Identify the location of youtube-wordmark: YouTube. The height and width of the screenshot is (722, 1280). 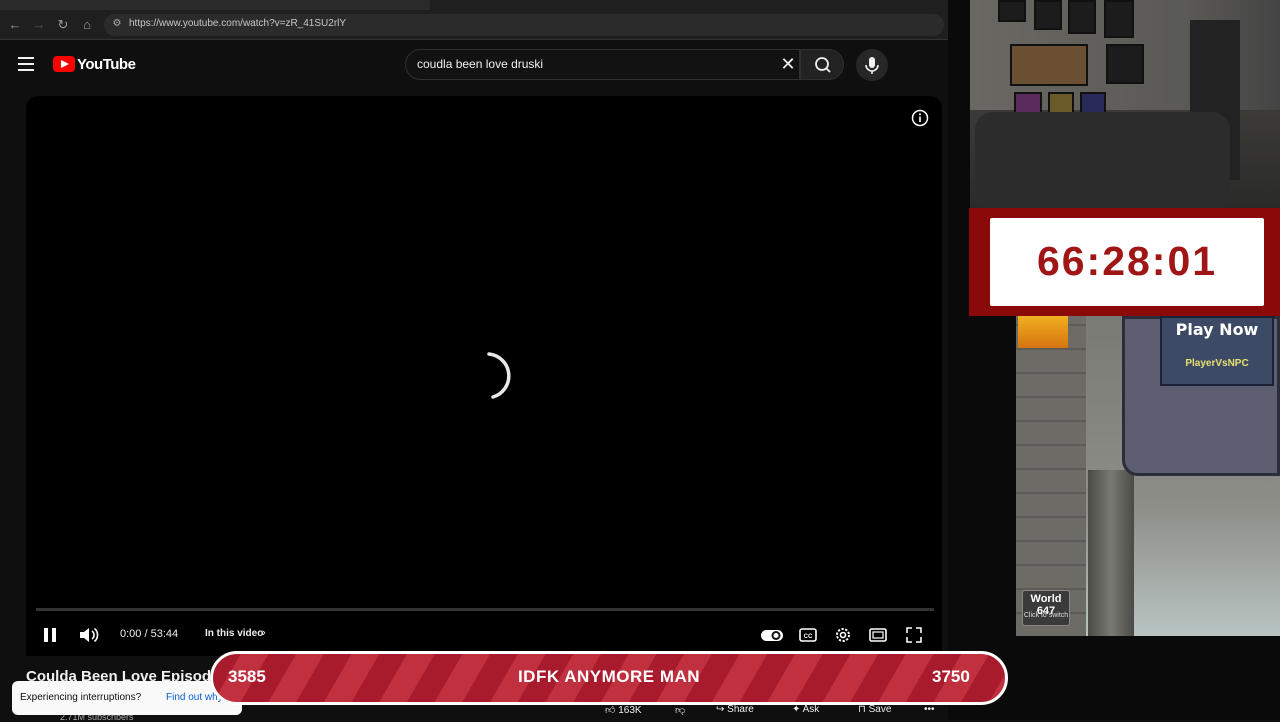
(106, 64).